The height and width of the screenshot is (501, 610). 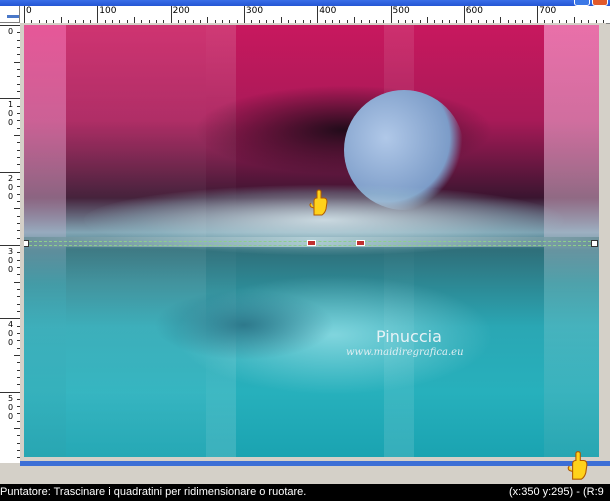 I want to click on ruler-h-label: 100, so click(x=108, y=11).